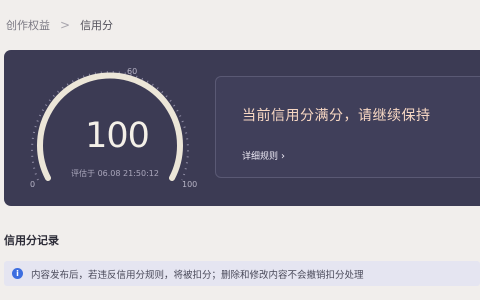 Image resolution: width=480 pixels, height=300 pixels. I want to click on gauge-tick-mid: 60, so click(132, 71).